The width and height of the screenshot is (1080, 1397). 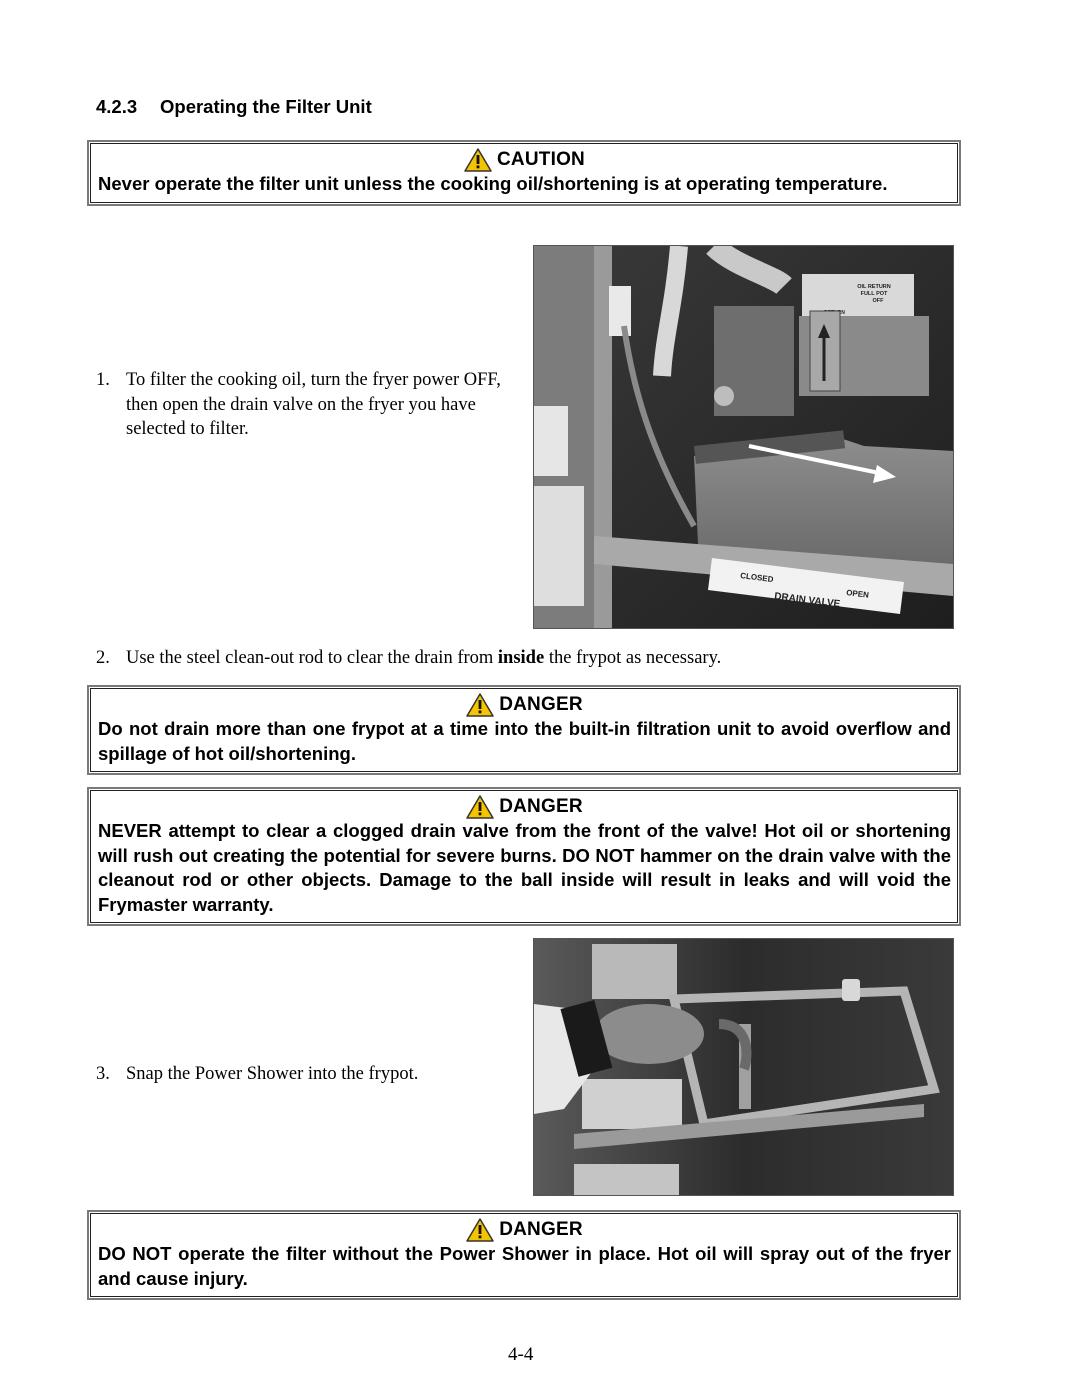 What do you see at coordinates (103, 380) in the screenshot?
I see `step-number: 1.` at bounding box center [103, 380].